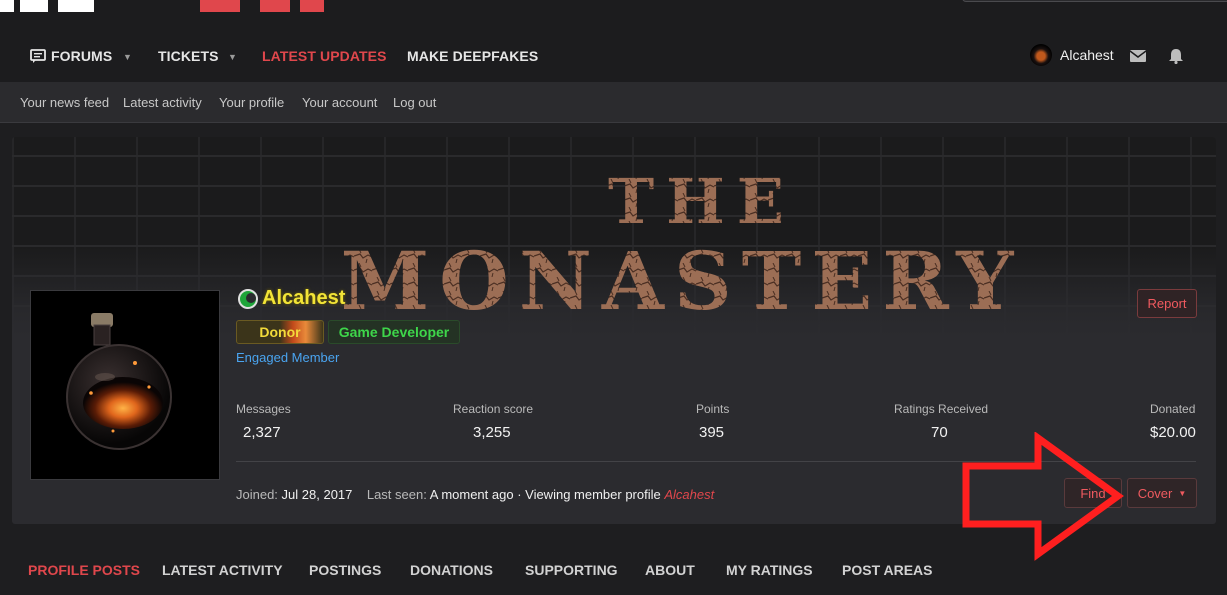  Describe the element at coordinates (257, 494) in the screenshot. I see `joined-label: Joined:` at that location.